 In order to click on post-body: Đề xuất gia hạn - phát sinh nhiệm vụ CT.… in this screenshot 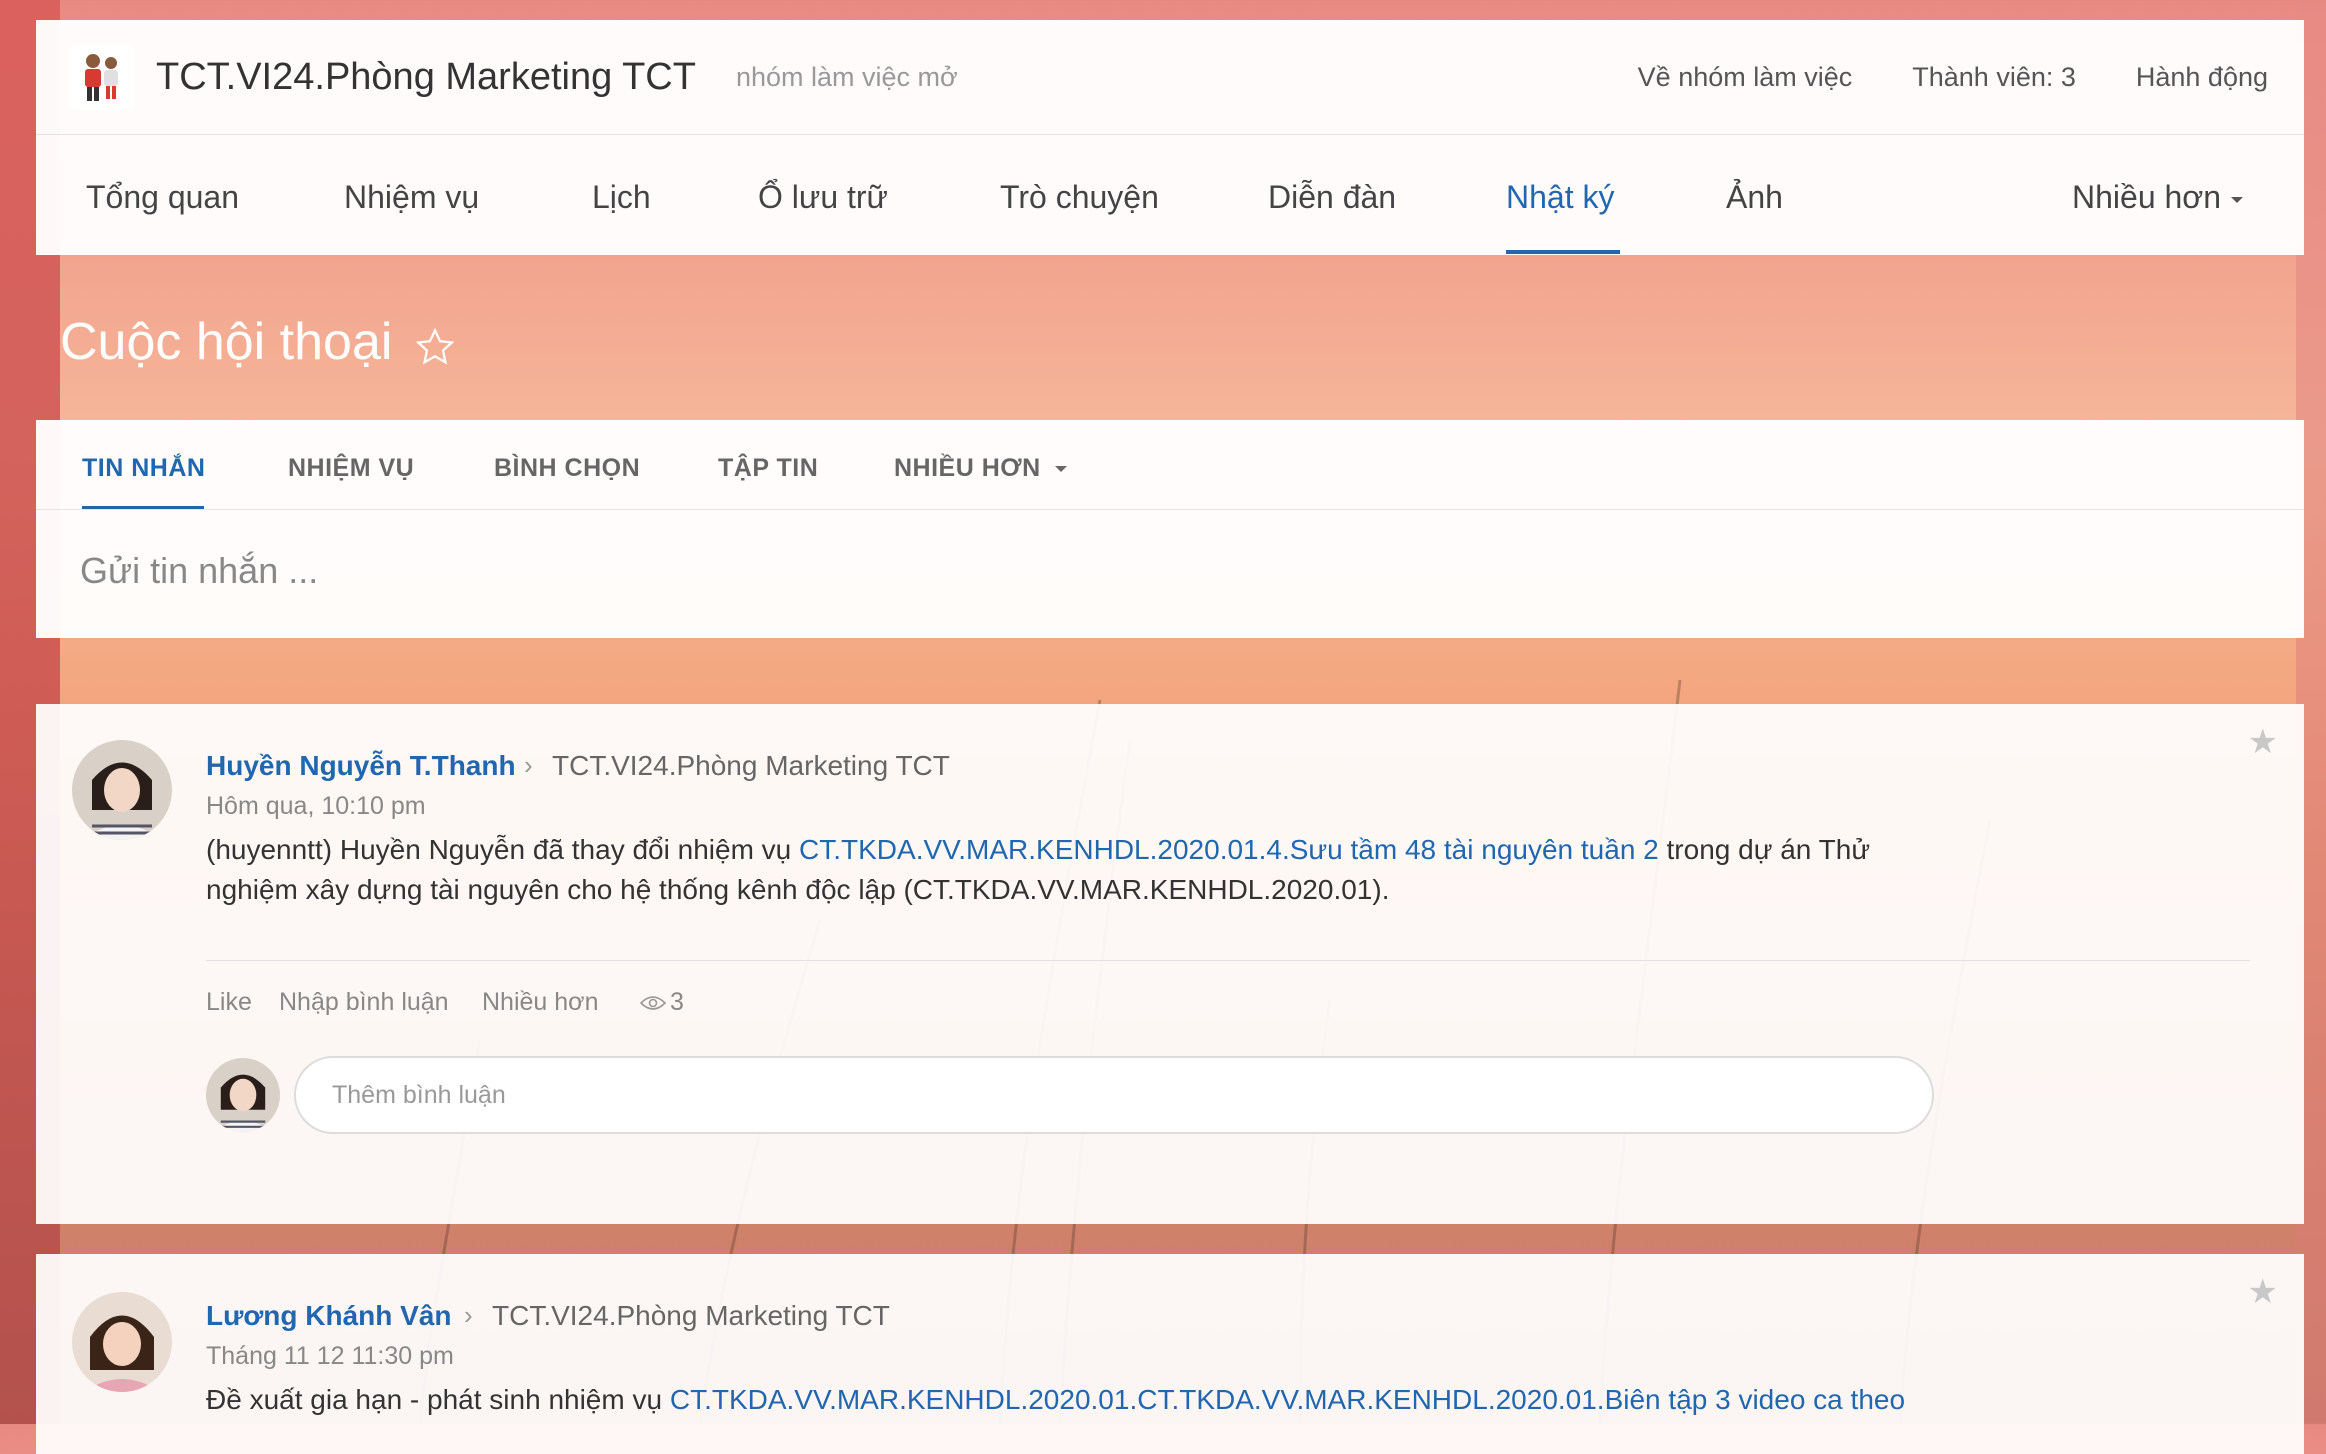, I will do `click(1206, 1400)`.